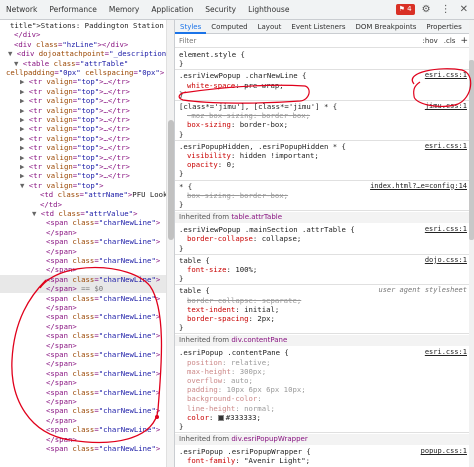 The width and height of the screenshot is (474, 467). Describe the element at coordinates (258, 106) in the screenshot. I see `rule-selector: [class*='jimu'], [class*='jimu'] * {` at that location.